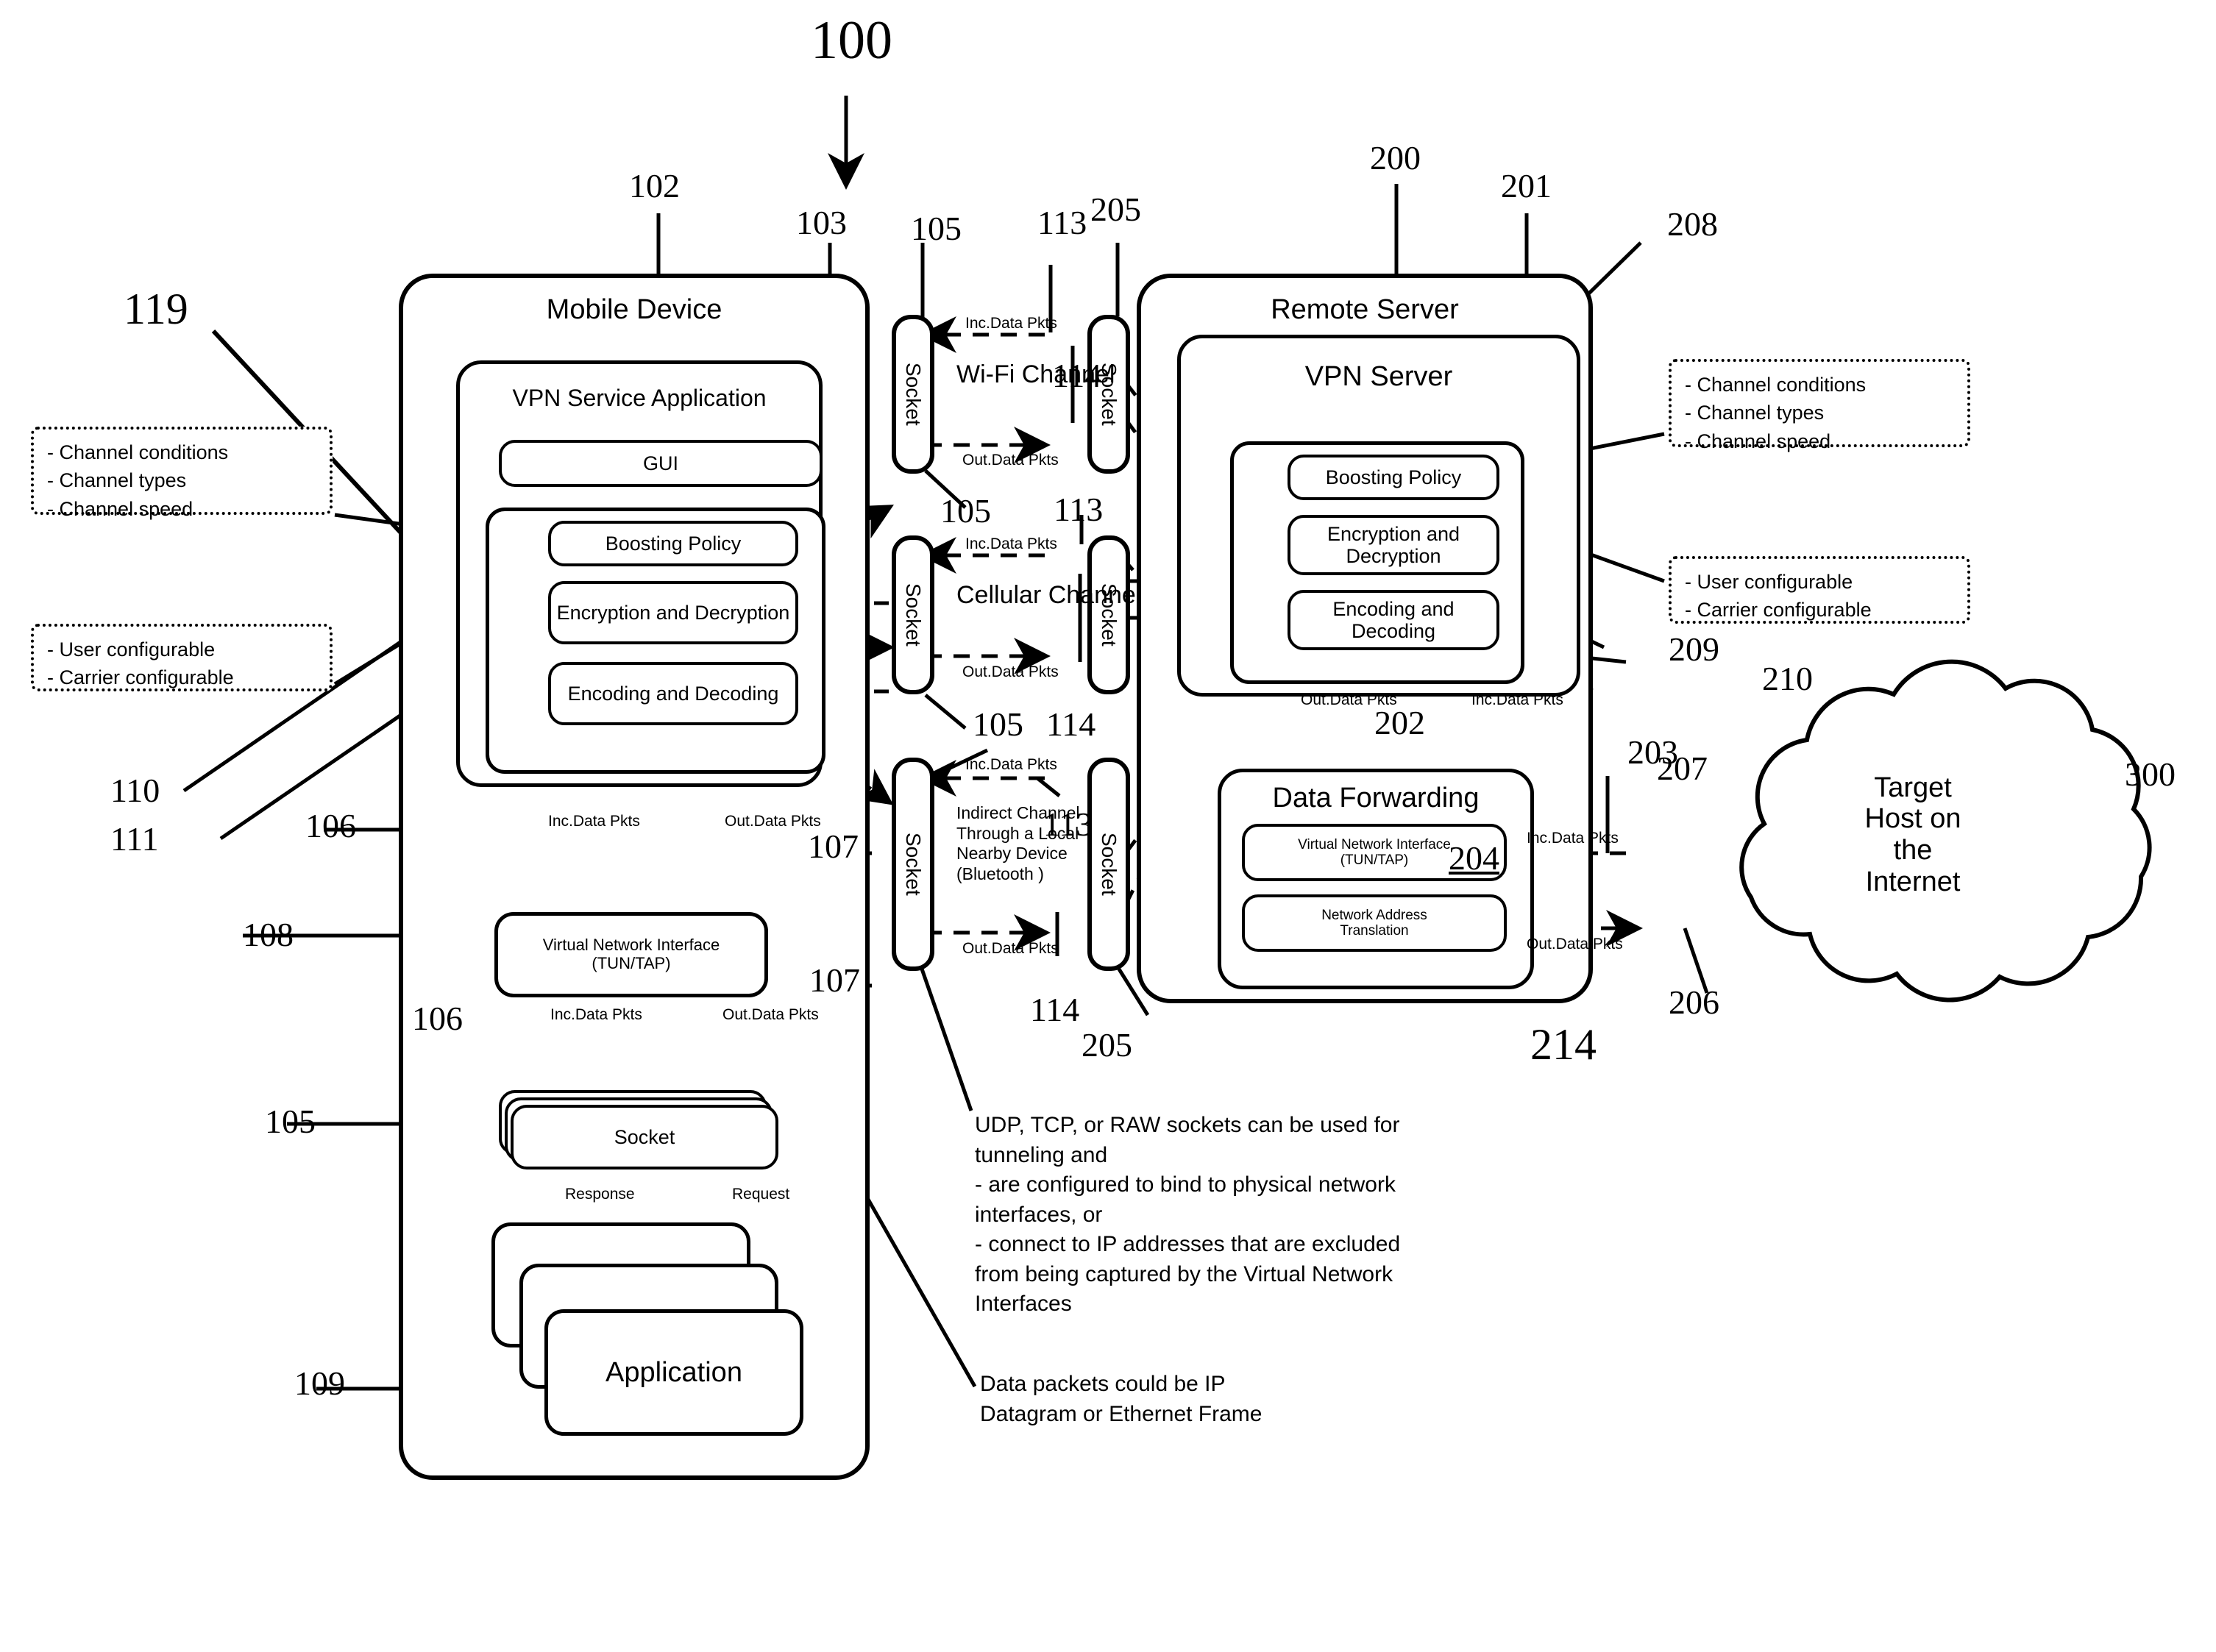 Image resolution: width=2216 pixels, height=1652 pixels. What do you see at coordinates (673, 543) in the screenshot?
I see `boosting-policy-box-client: Boosting Policy` at bounding box center [673, 543].